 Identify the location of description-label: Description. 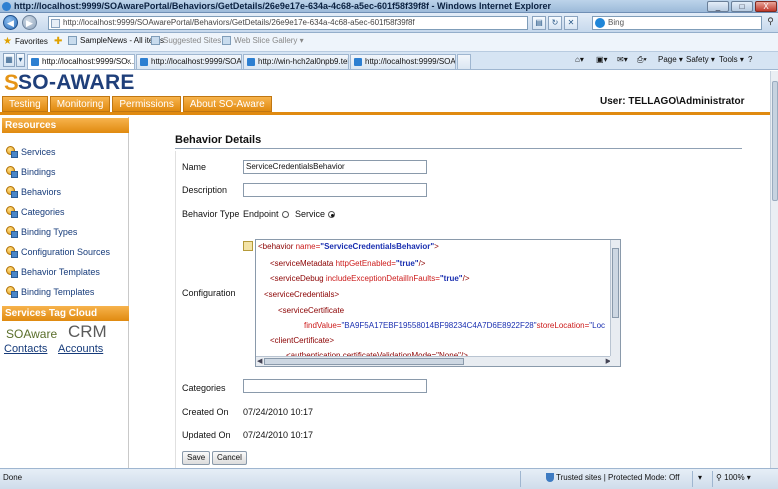
(205, 190).